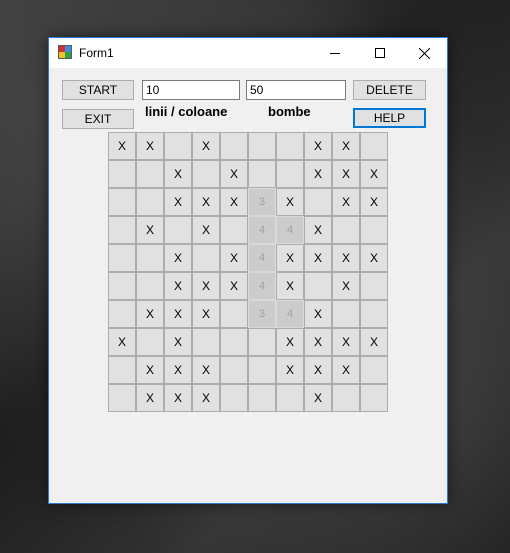 The height and width of the screenshot is (553, 510). Describe the element at coordinates (98, 90) in the screenshot. I see `start-button: START` at that location.